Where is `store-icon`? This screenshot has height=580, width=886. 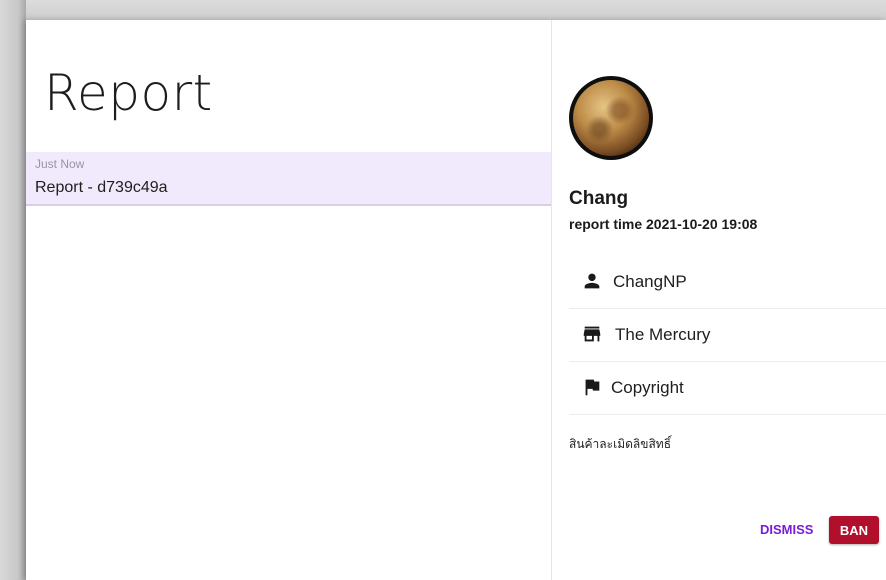 store-icon is located at coordinates (592, 334).